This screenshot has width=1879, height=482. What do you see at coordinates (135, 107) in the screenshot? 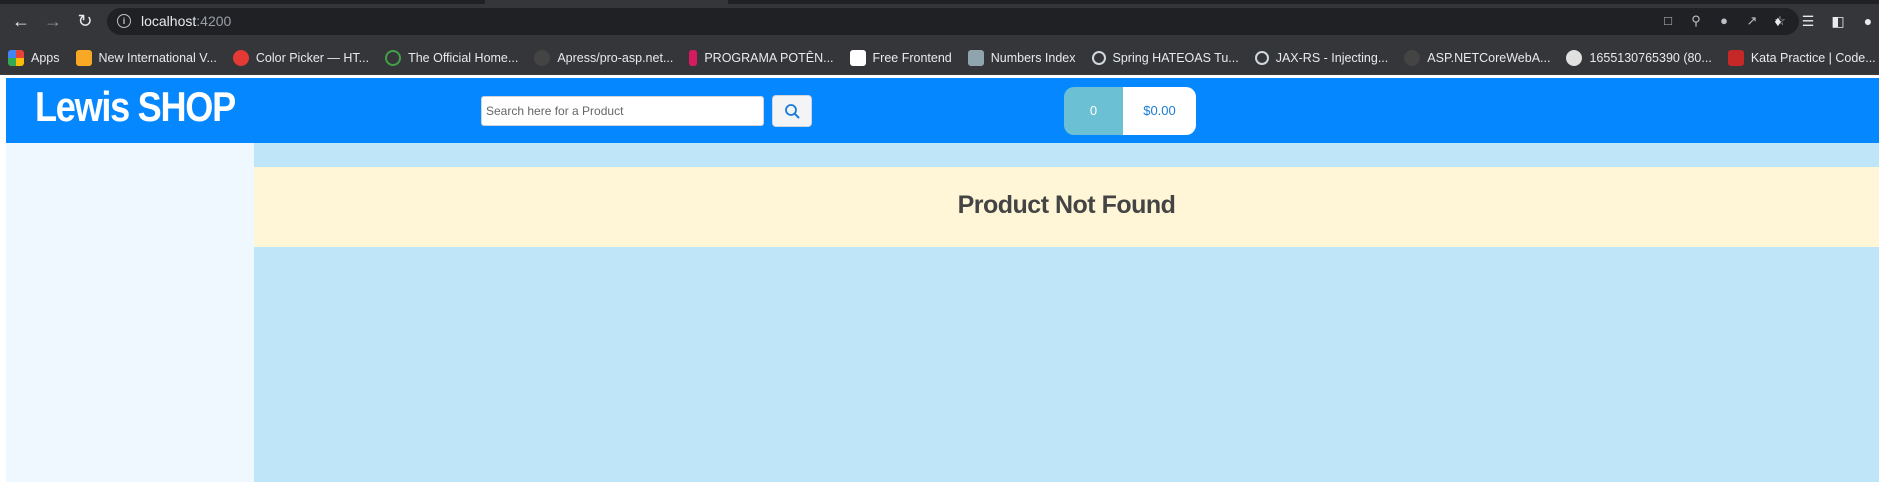
I see `brand-logo: Lewis SHOP` at bounding box center [135, 107].